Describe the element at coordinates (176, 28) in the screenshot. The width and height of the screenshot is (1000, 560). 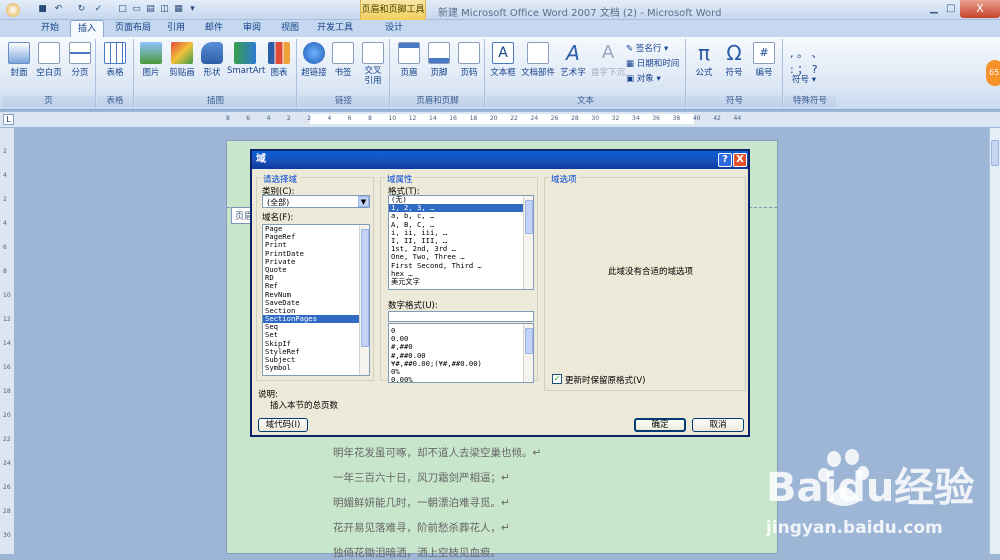
I see `tab-references: 引用` at that location.